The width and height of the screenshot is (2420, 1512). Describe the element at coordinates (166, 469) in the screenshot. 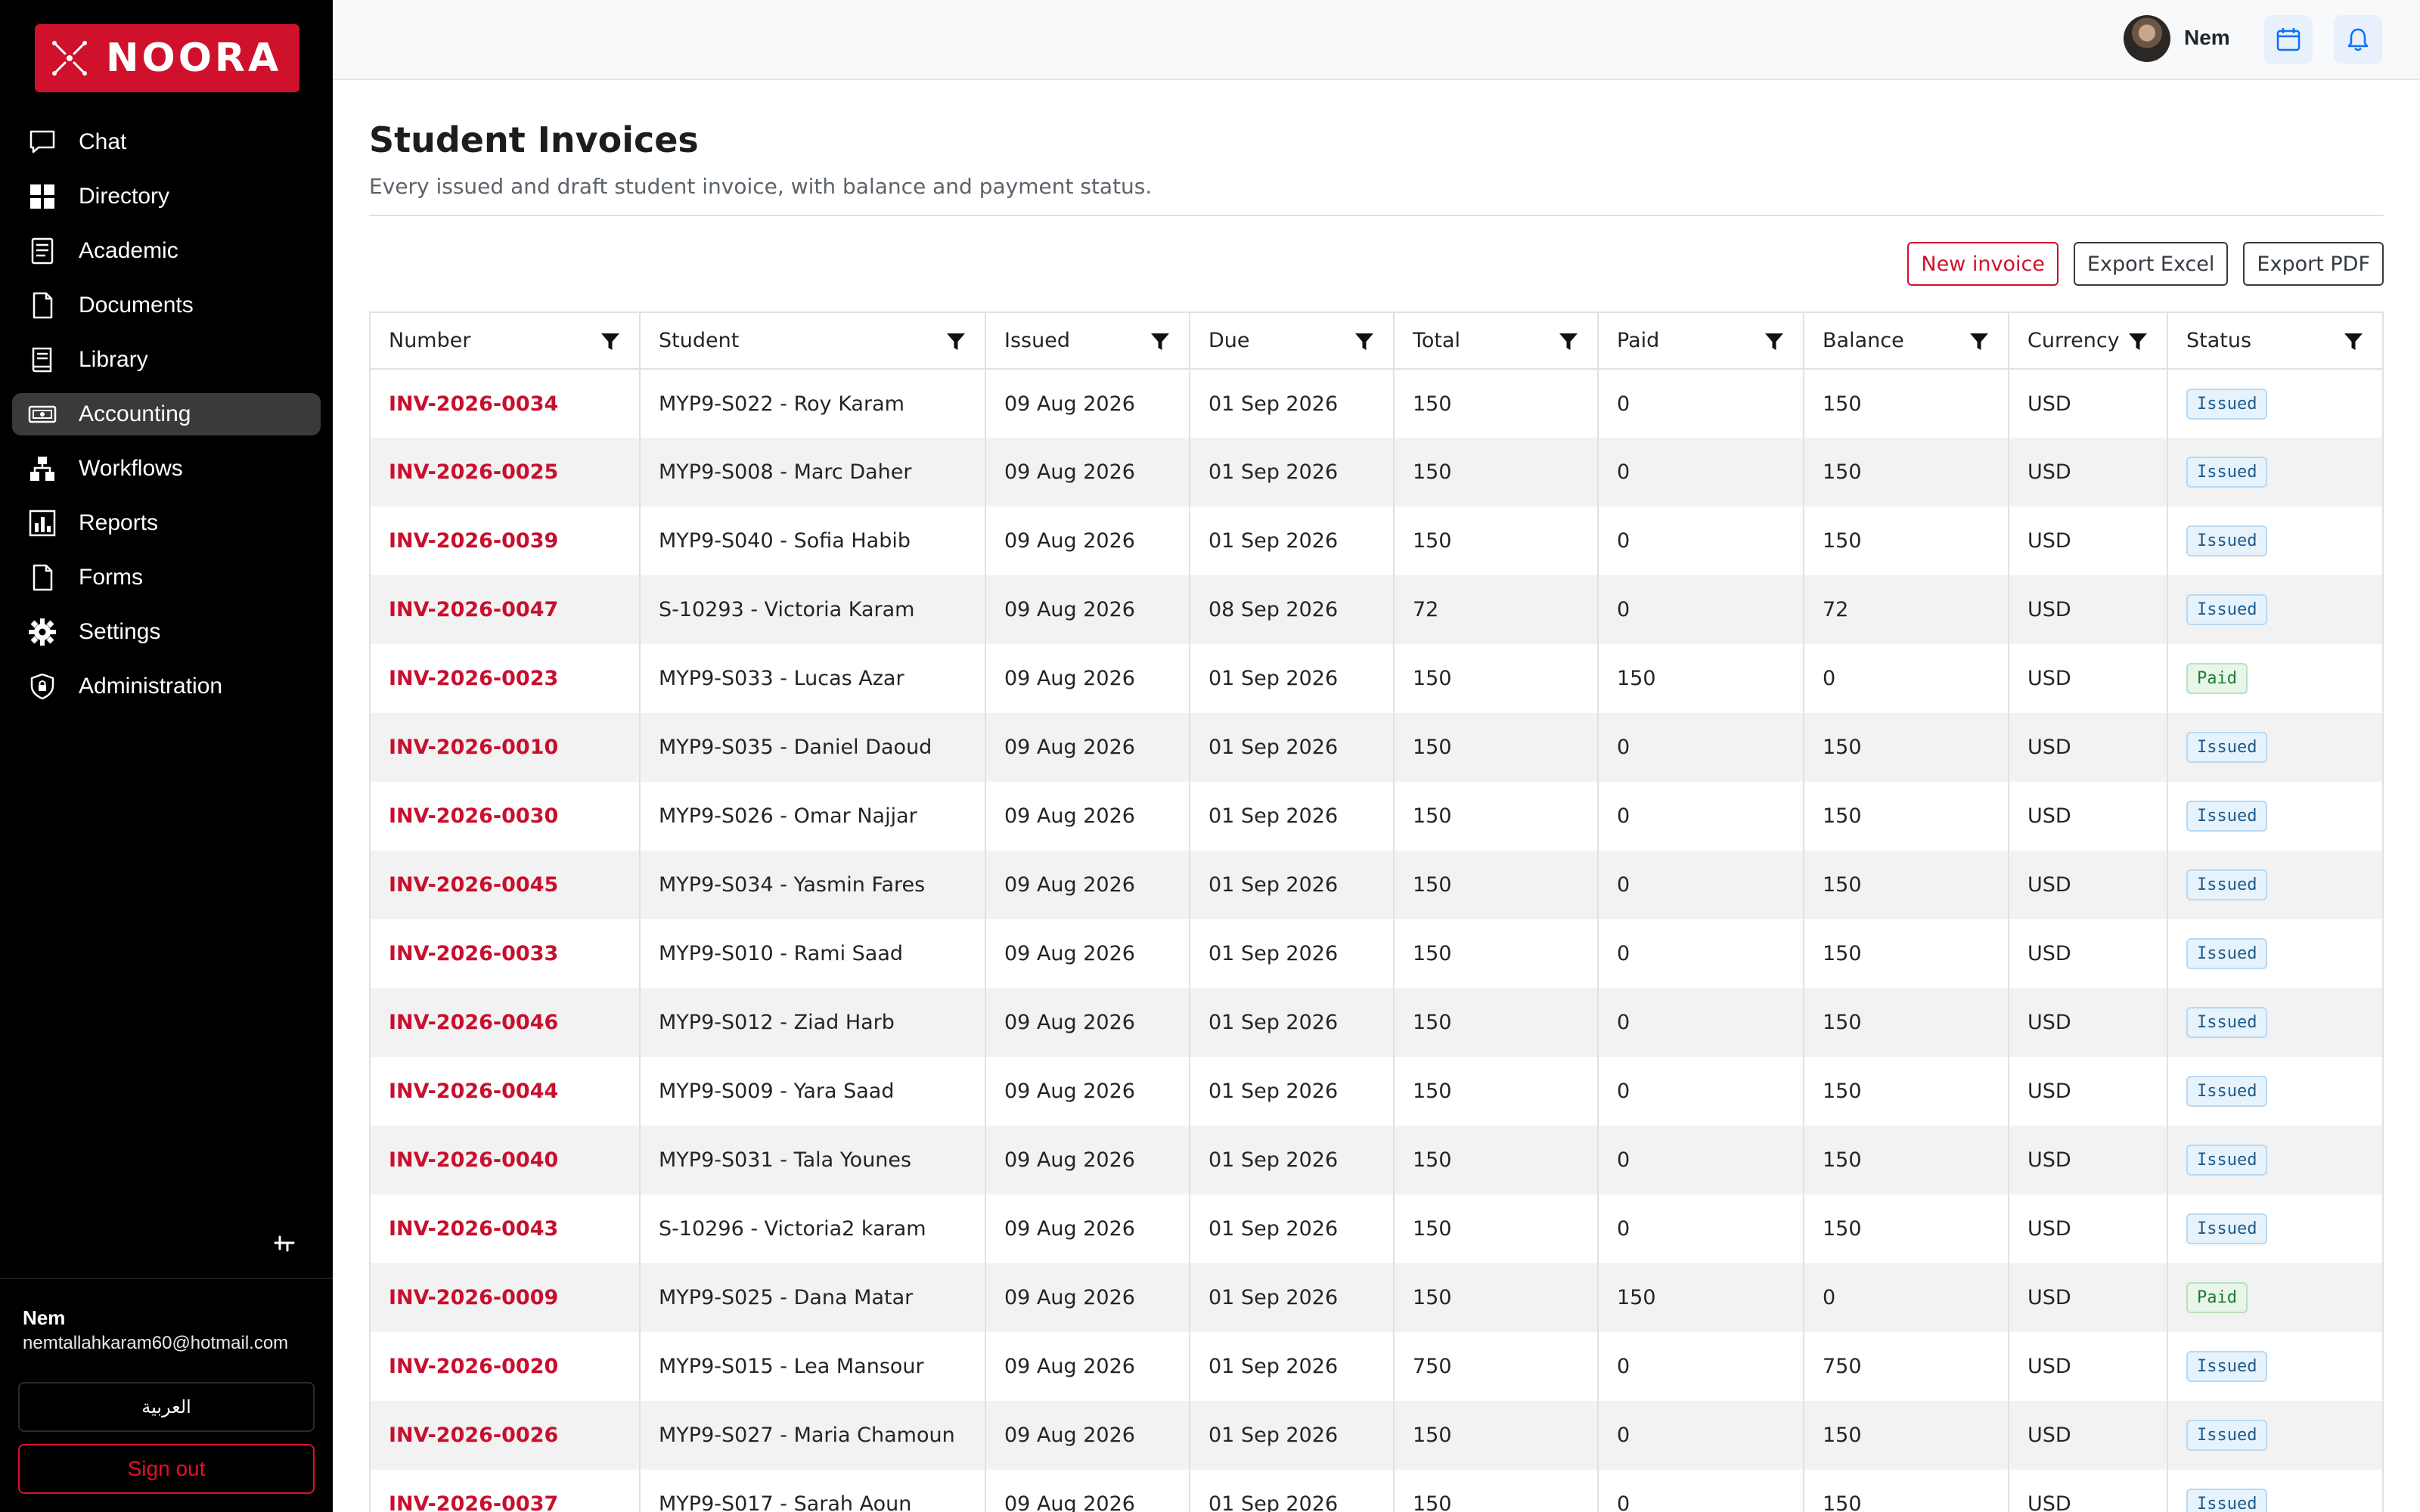

I see `sidebar-item-workflows: Workflows` at that location.